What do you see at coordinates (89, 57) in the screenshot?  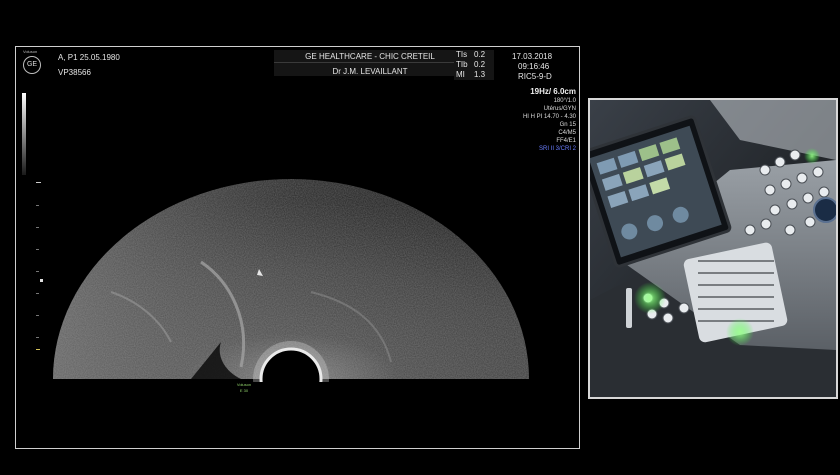 I see `patient-name: A, P1 25.05.1980` at bounding box center [89, 57].